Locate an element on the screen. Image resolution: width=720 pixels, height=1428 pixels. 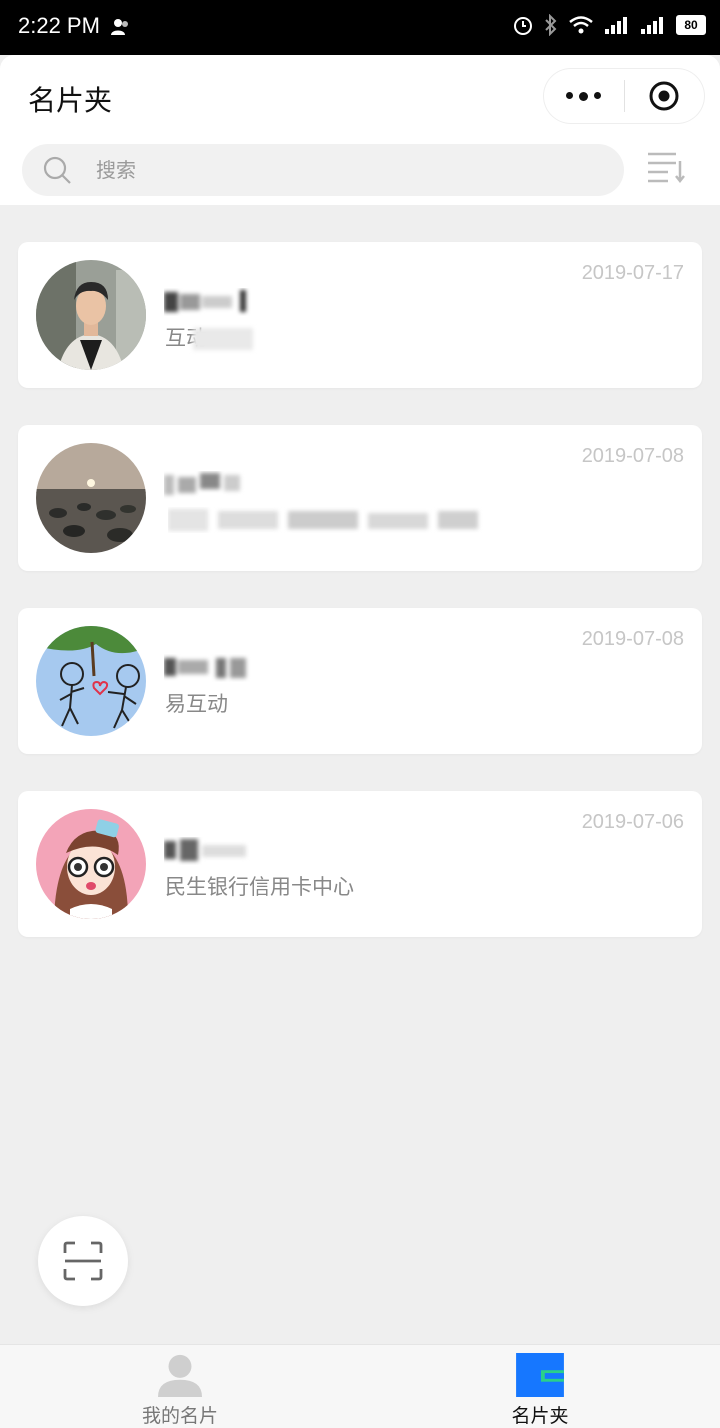
close-button is located at coordinates (665, 96).